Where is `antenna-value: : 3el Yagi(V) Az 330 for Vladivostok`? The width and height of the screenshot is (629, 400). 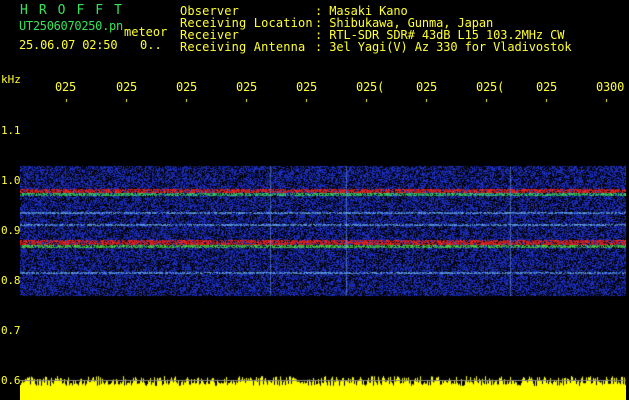
antenna-value: : 3el Yagi(V) Az 330 for Vladivostok is located at coordinates (443, 47).